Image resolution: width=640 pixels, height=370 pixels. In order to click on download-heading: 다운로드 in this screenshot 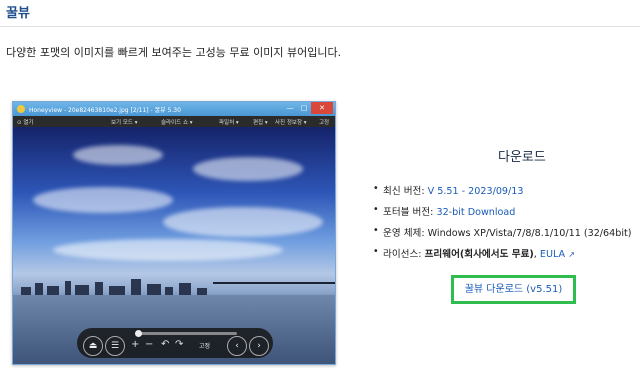, I will do `click(522, 157)`.